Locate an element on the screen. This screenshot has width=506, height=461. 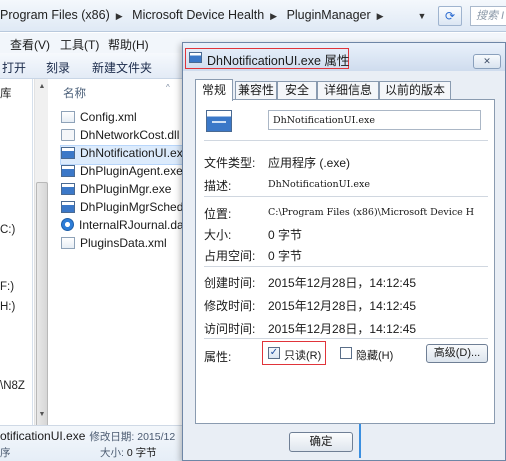
file-row: InternalRJournal.dat is located at coordinates (124, 227).